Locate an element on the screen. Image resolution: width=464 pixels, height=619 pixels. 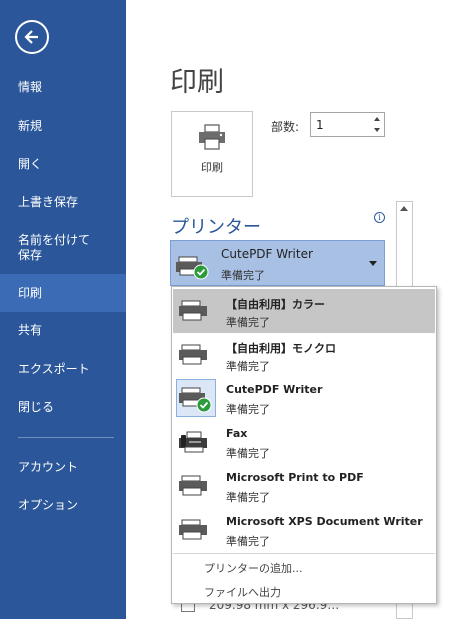
printer-option-name: 【自由利用】カラー is located at coordinates (275, 304).